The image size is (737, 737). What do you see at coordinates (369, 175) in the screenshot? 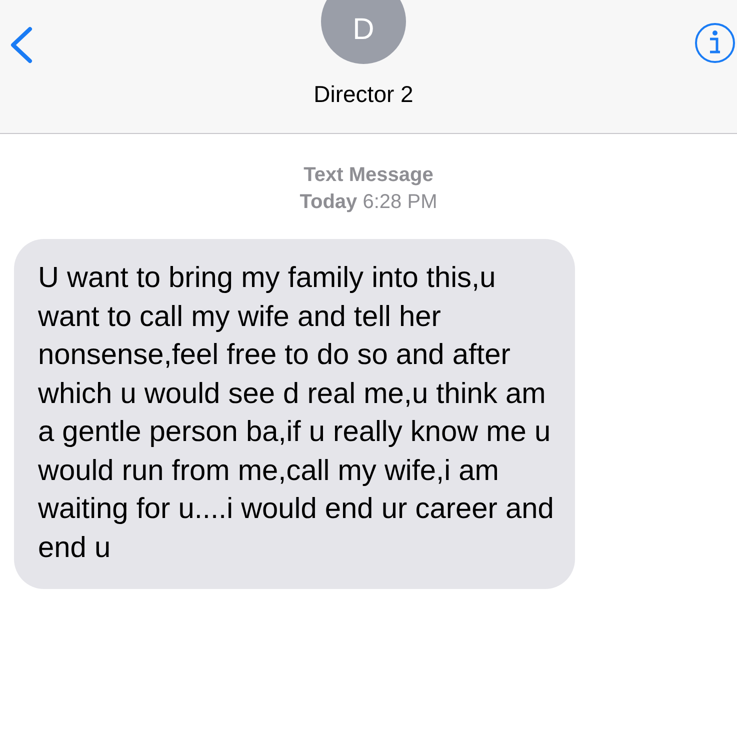
I see `service-label: Text Message` at bounding box center [369, 175].